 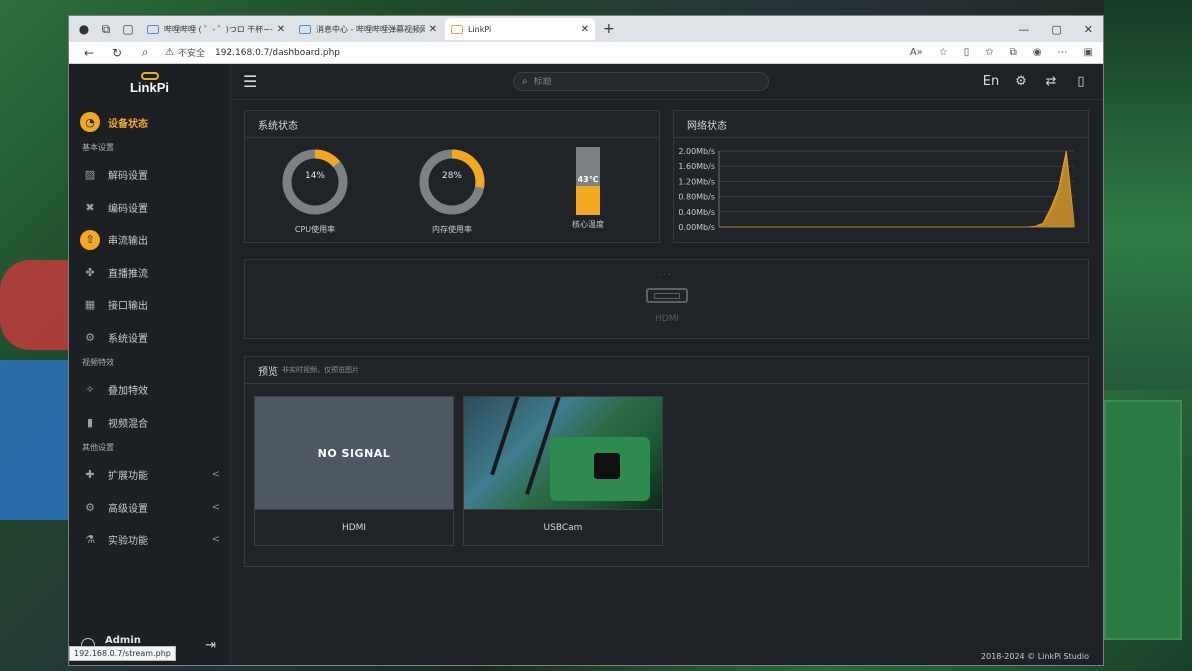 I want to click on extensions-icon: ◉, so click(x=1037, y=52).